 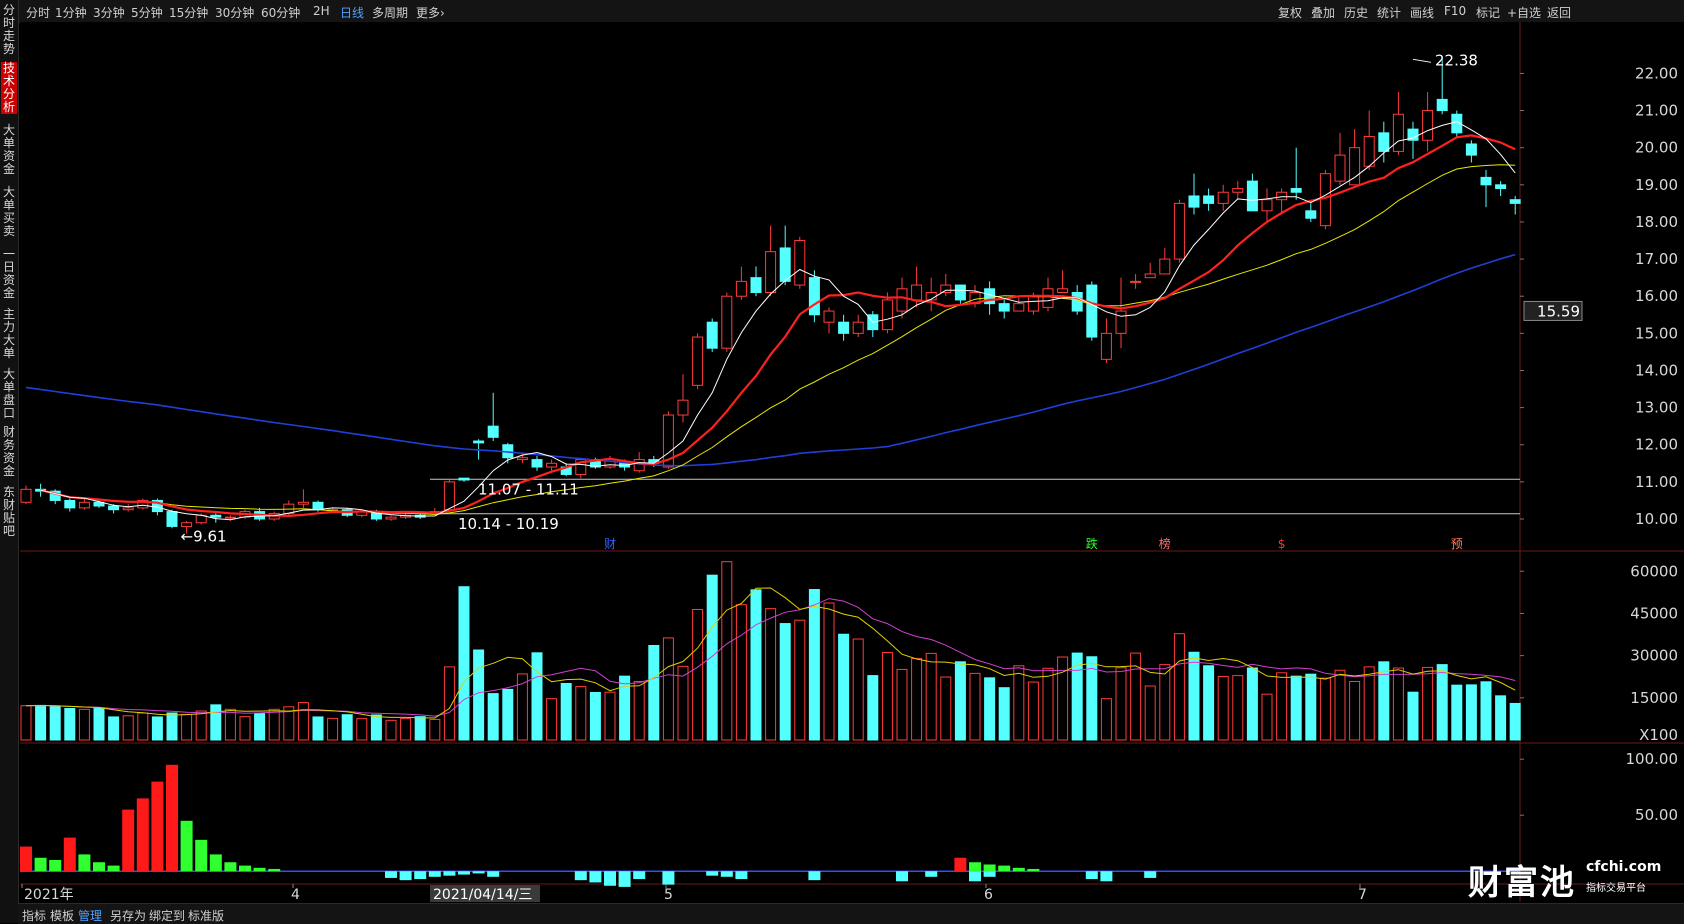 I want to click on vol-settings-icon: ◉, so click(x=26, y=522).